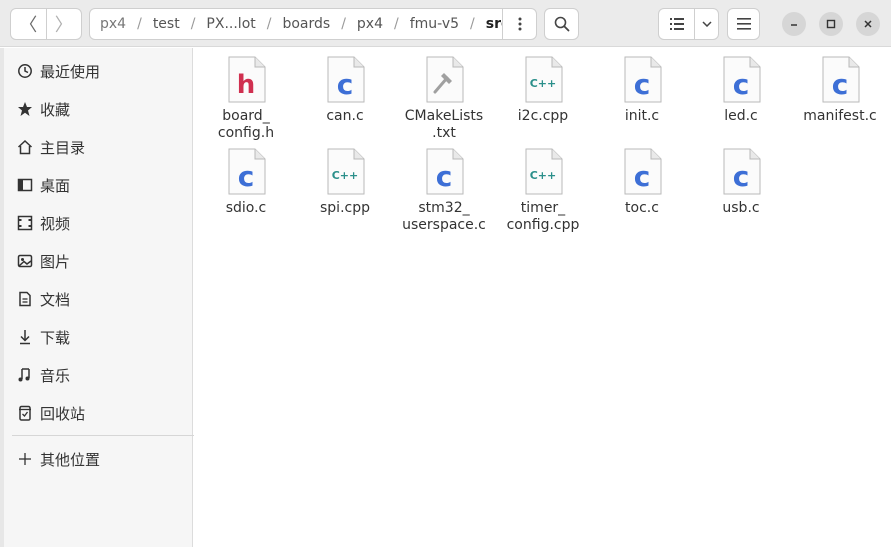 This screenshot has width=891, height=547. I want to click on back-button: 〈, so click(28, 24).